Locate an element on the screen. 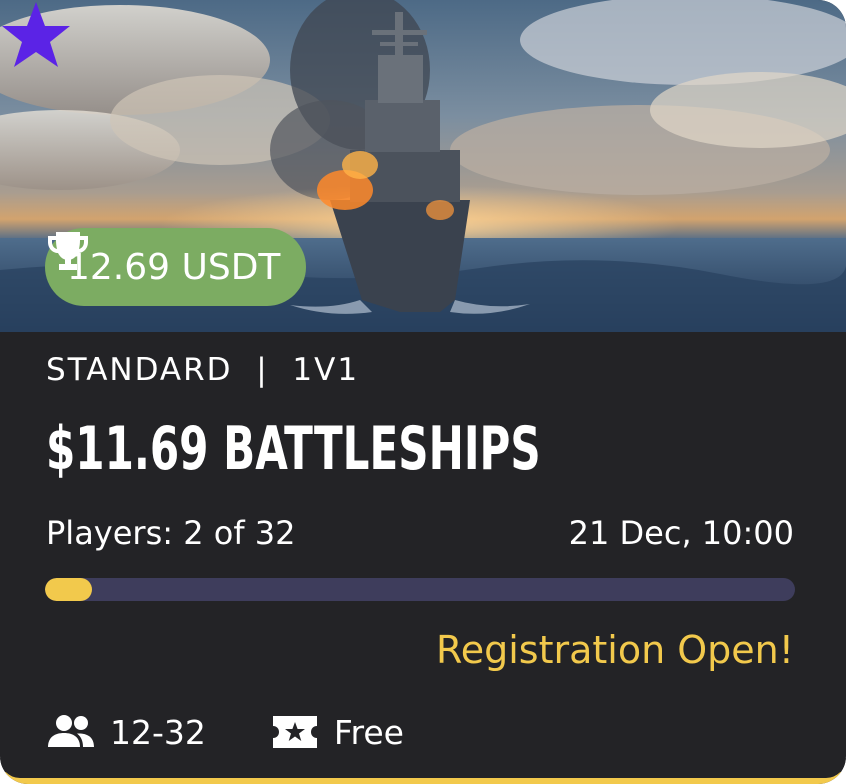 The height and width of the screenshot is (784, 846). registration-status: Registration Open! is located at coordinates (615, 650).